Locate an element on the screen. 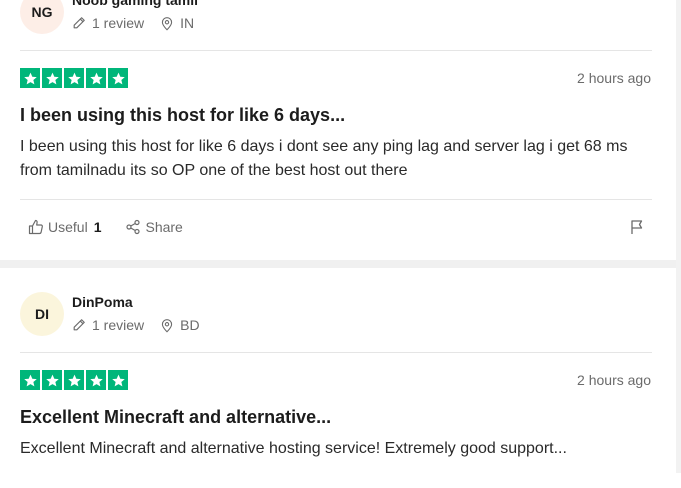  reviewer-name: Noob gaming tamil is located at coordinates (135, 4).